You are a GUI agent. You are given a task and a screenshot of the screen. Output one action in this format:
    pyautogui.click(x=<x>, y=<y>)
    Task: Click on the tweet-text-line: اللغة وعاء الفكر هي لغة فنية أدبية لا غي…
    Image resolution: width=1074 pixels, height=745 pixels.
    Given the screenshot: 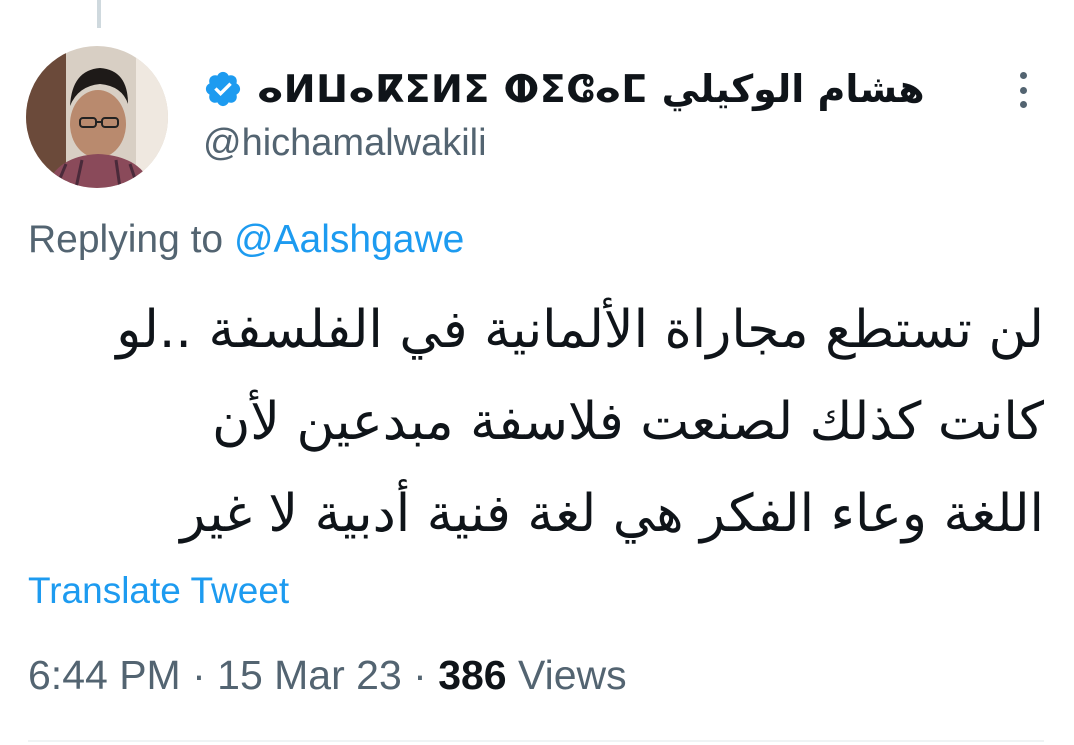 What is the action you would take?
    pyautogui.click(x=612, y=514)
    